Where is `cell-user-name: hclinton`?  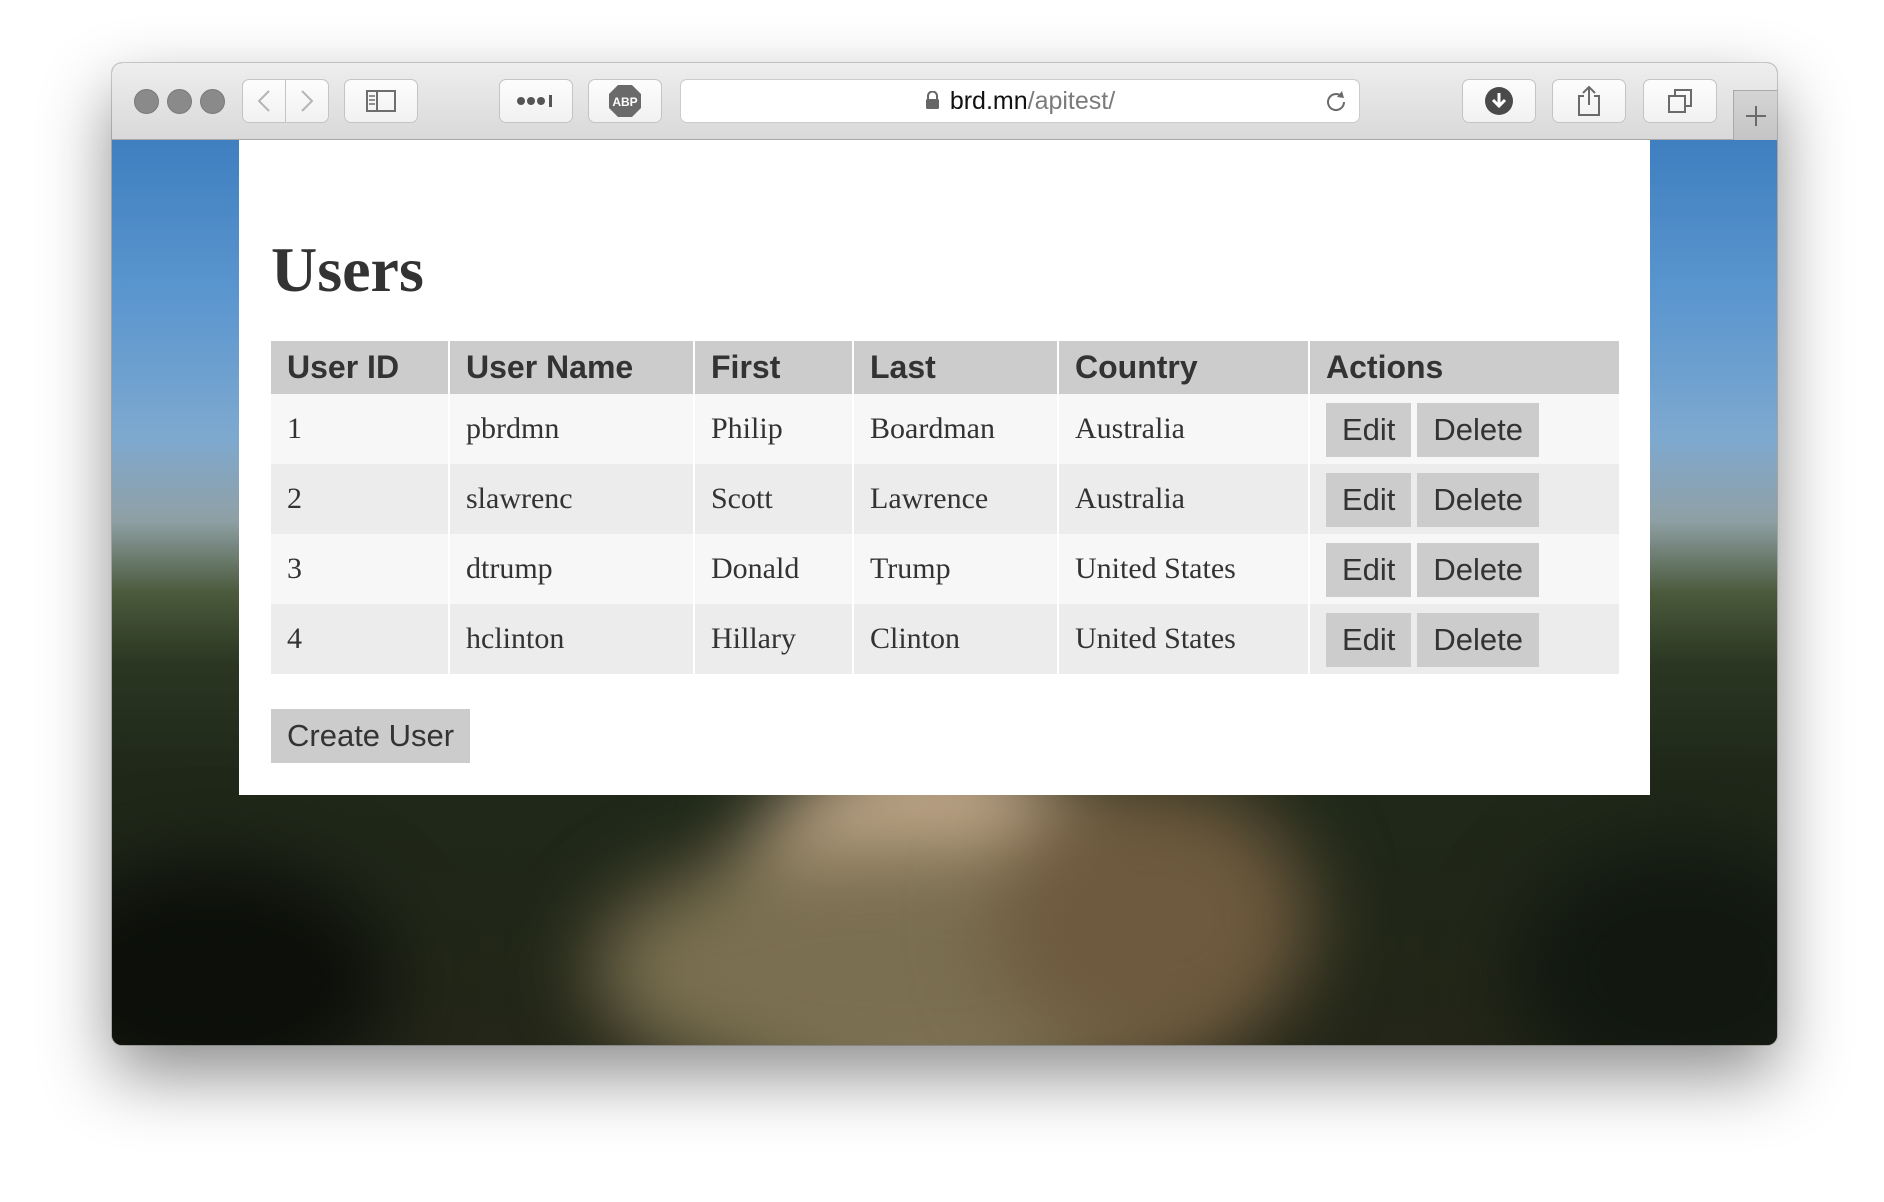 cell-user-name: hclinton is located at coordinates (571, 639).